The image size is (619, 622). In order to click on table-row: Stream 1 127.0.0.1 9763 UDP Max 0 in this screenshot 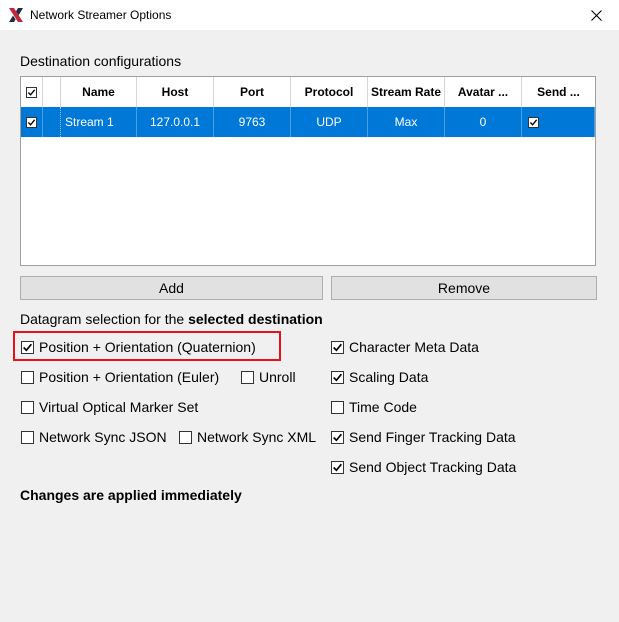, I will do `click(308, 122)`.